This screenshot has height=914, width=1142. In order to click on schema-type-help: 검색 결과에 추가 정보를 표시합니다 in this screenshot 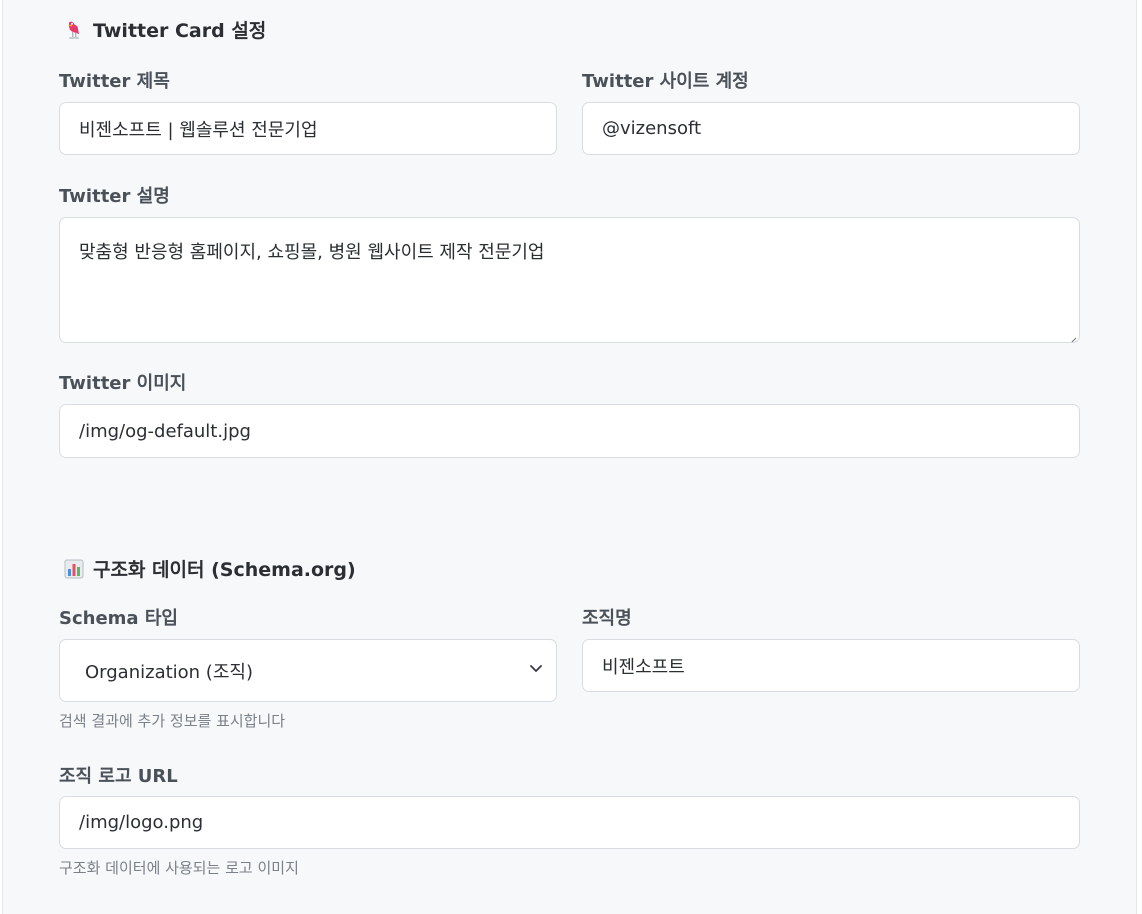, I will do `click(172, 721)`.